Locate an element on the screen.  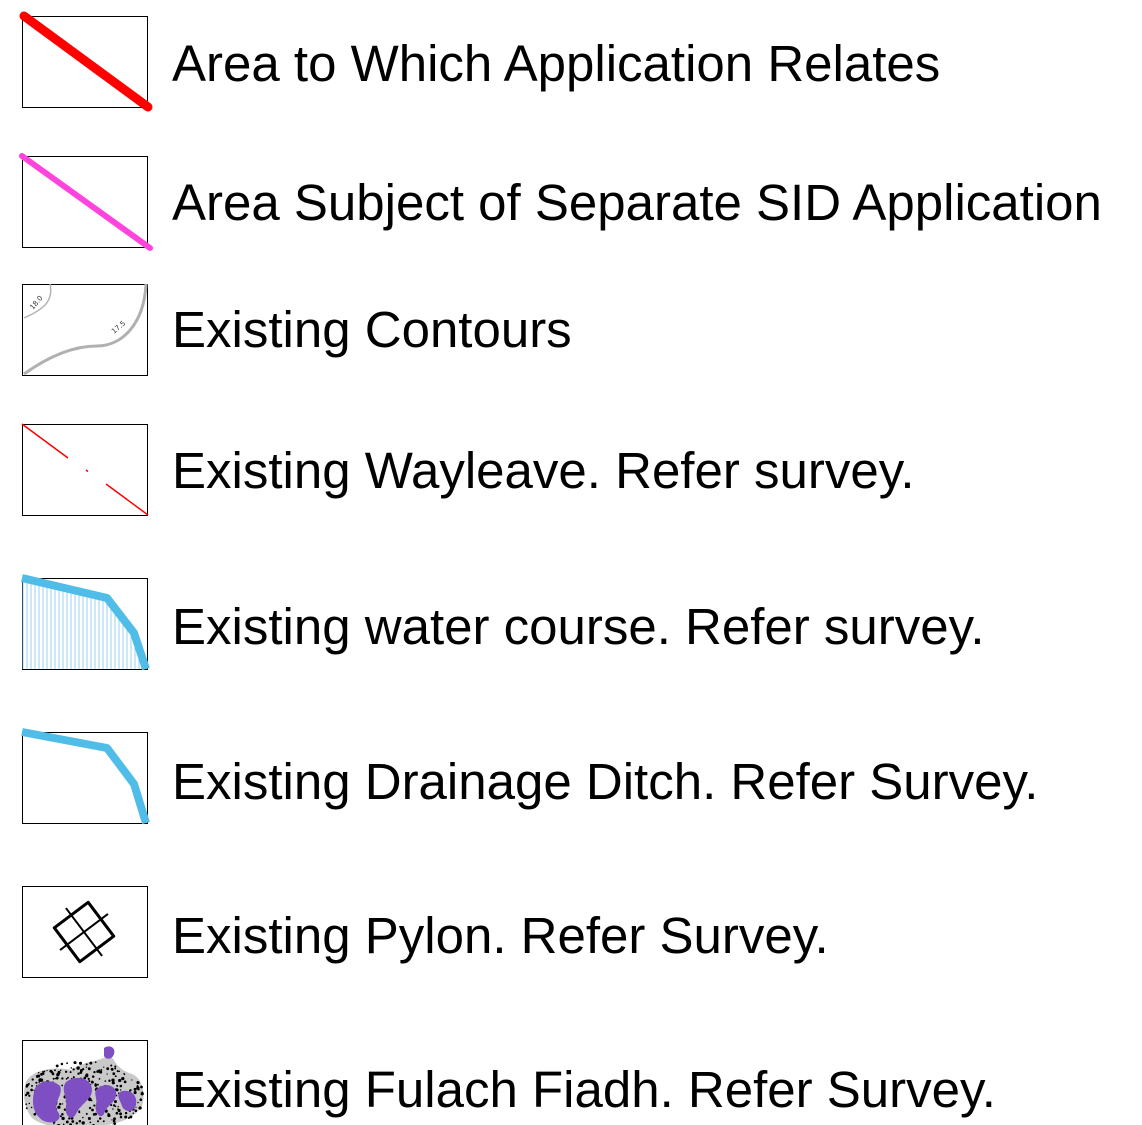
legend-item-wayleave: Existing Wayleave. Refer survey. is located at coordinates (571, 463).